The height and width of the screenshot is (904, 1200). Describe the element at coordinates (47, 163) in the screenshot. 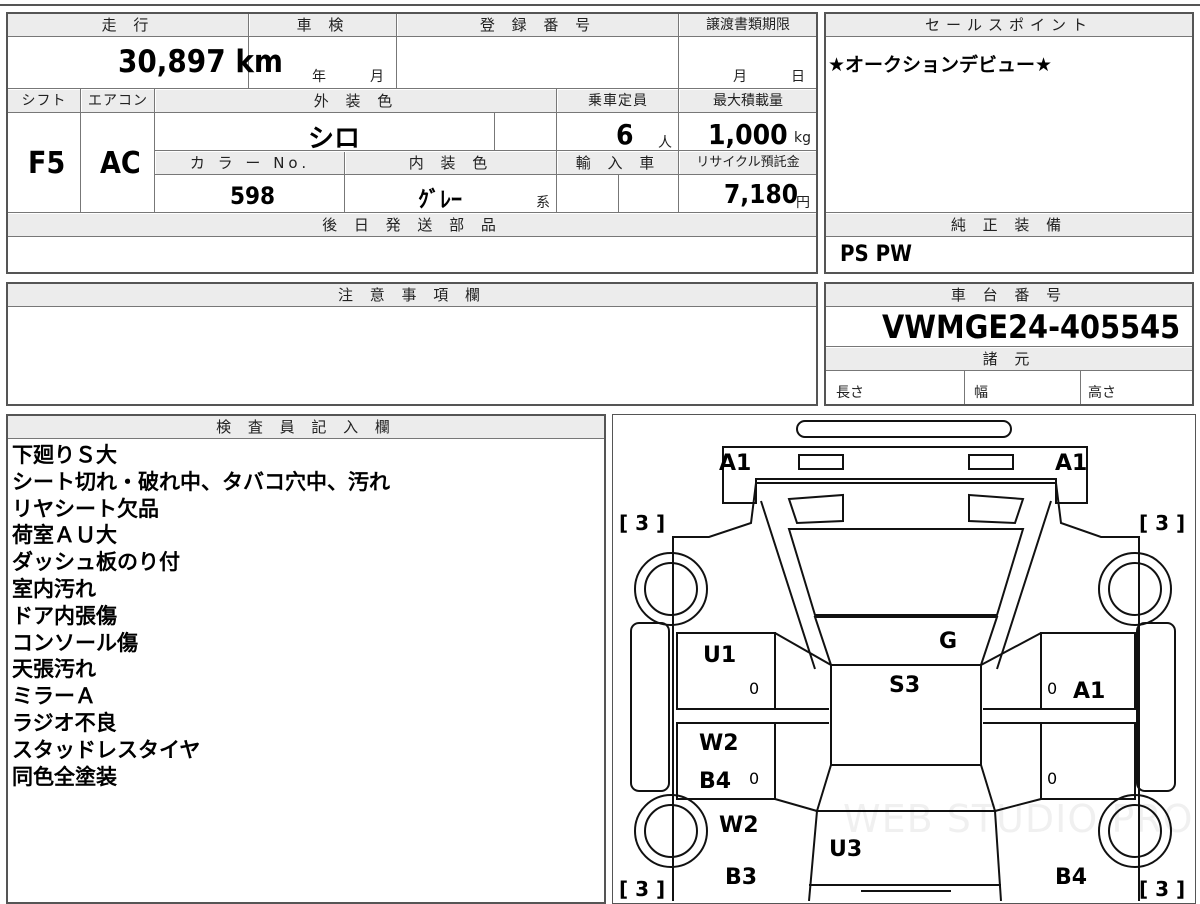

I see `shift-value: F5` at that location.